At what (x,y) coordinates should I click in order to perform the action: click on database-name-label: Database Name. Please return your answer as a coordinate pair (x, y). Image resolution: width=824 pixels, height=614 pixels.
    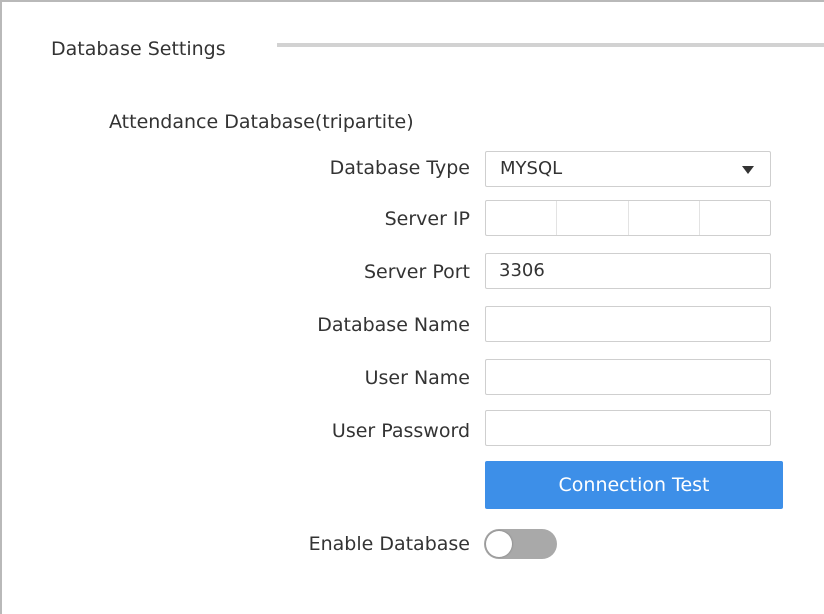
    Looking at the image, I should click on (393, 325).